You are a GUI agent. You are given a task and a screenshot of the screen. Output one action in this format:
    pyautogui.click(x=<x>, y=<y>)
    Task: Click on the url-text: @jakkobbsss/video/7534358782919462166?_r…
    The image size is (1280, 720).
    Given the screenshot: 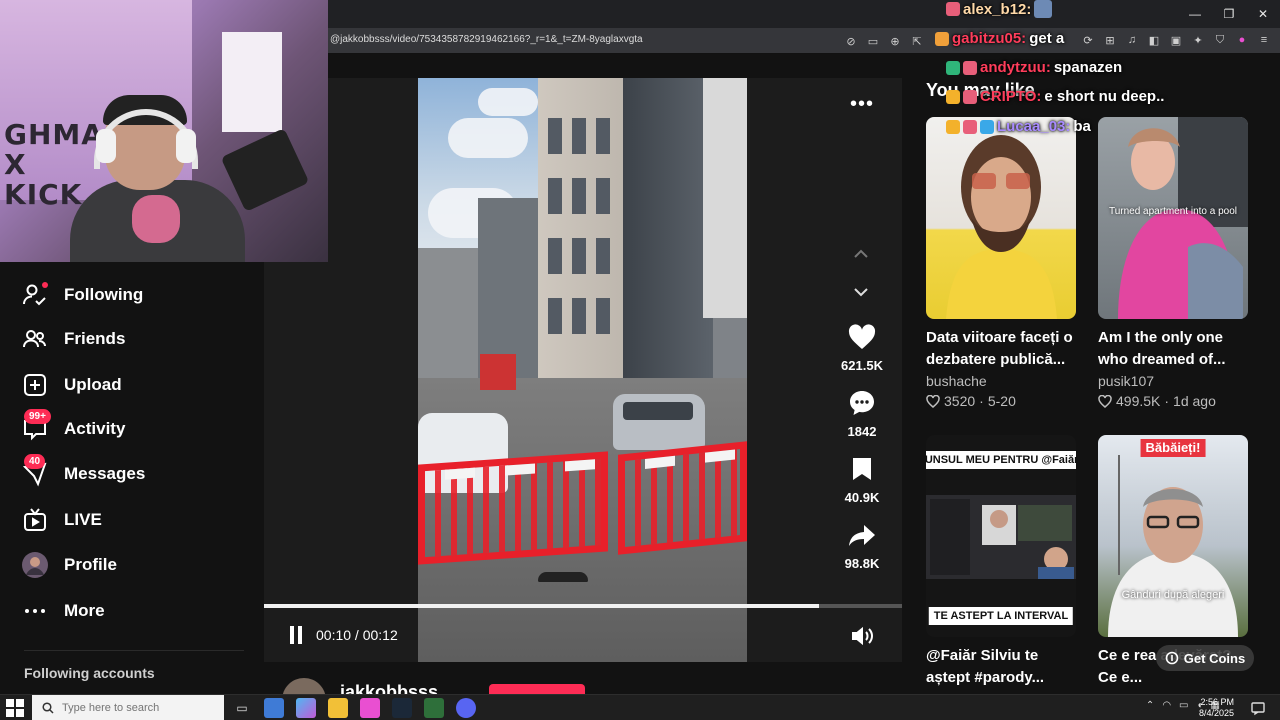 What is the action you would take?
    pyautogui.click(x=486, y=39)
    